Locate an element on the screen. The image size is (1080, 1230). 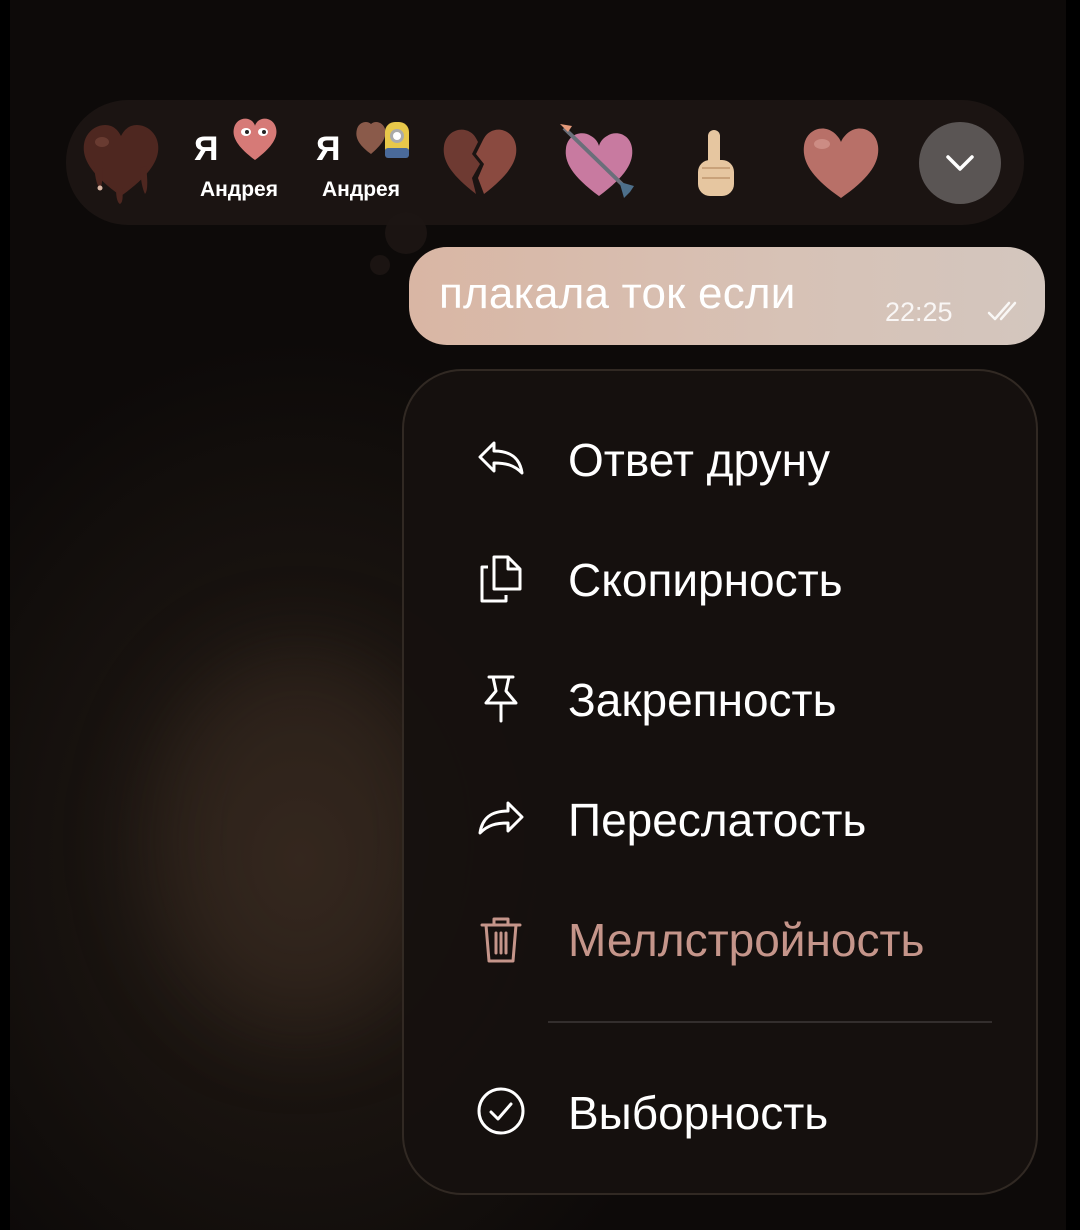
reaction-broken-heart is located at coordinates (480, 162).